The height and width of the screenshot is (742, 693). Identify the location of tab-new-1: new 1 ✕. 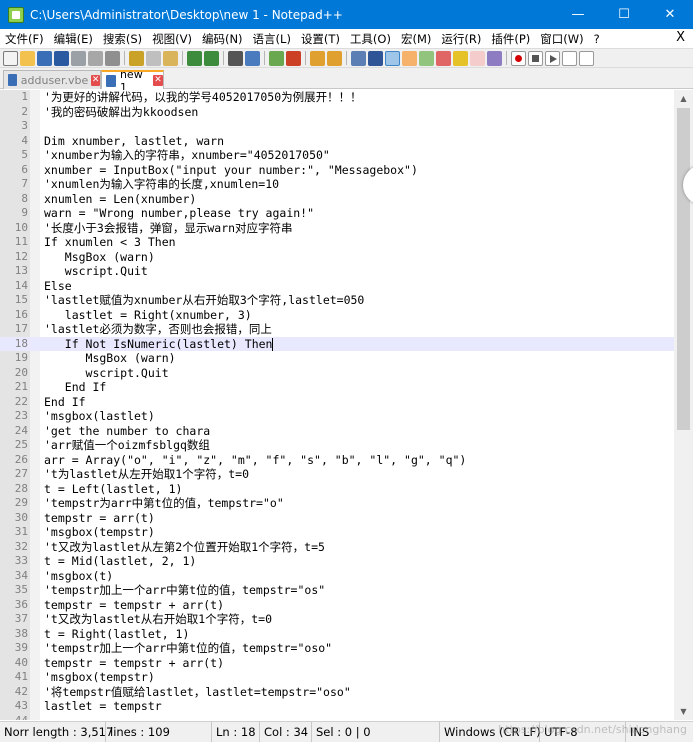
(132, 81).